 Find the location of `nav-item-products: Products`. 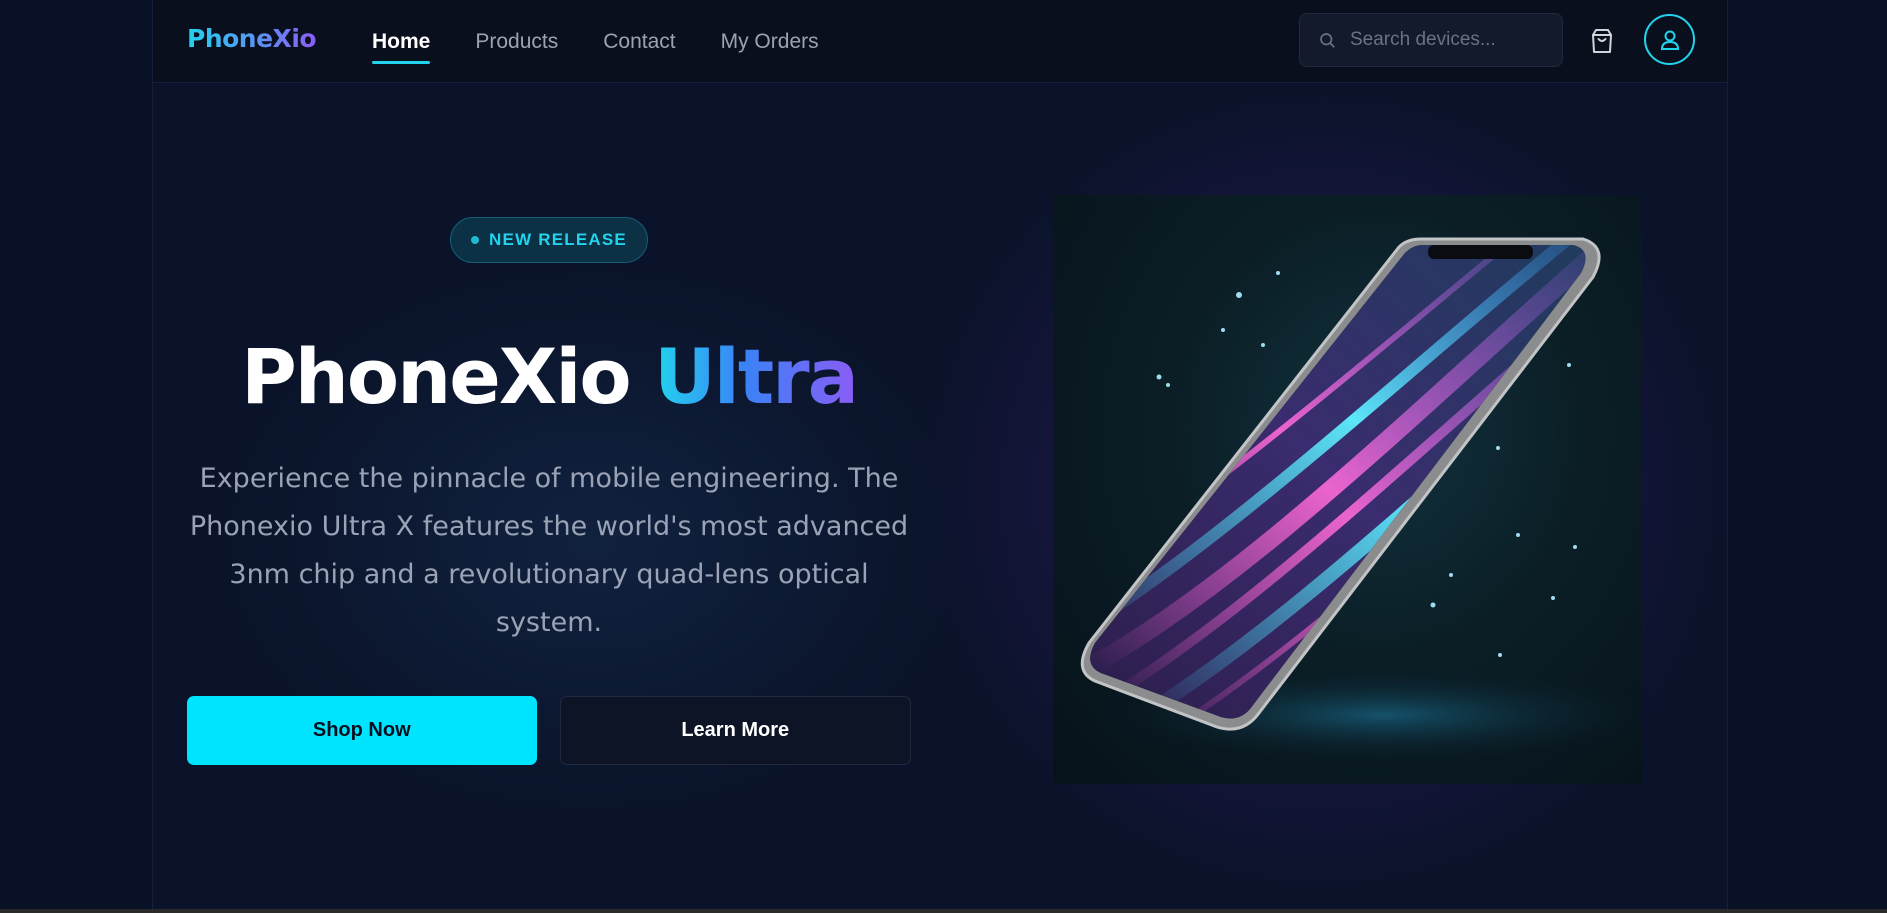

nav-item-products: Products is located at coordinates (516, 42).